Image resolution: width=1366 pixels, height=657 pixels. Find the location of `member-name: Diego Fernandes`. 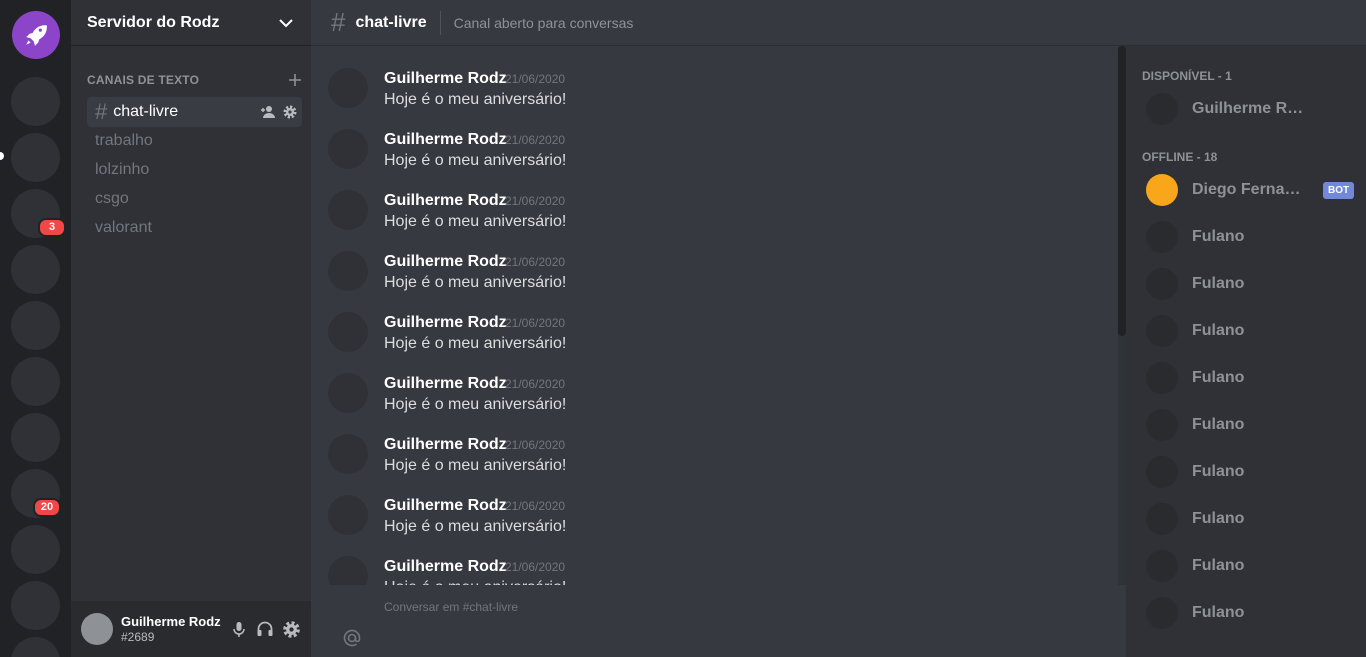

member-name: Diego Fernandes is located at coordinates (1251, 189).